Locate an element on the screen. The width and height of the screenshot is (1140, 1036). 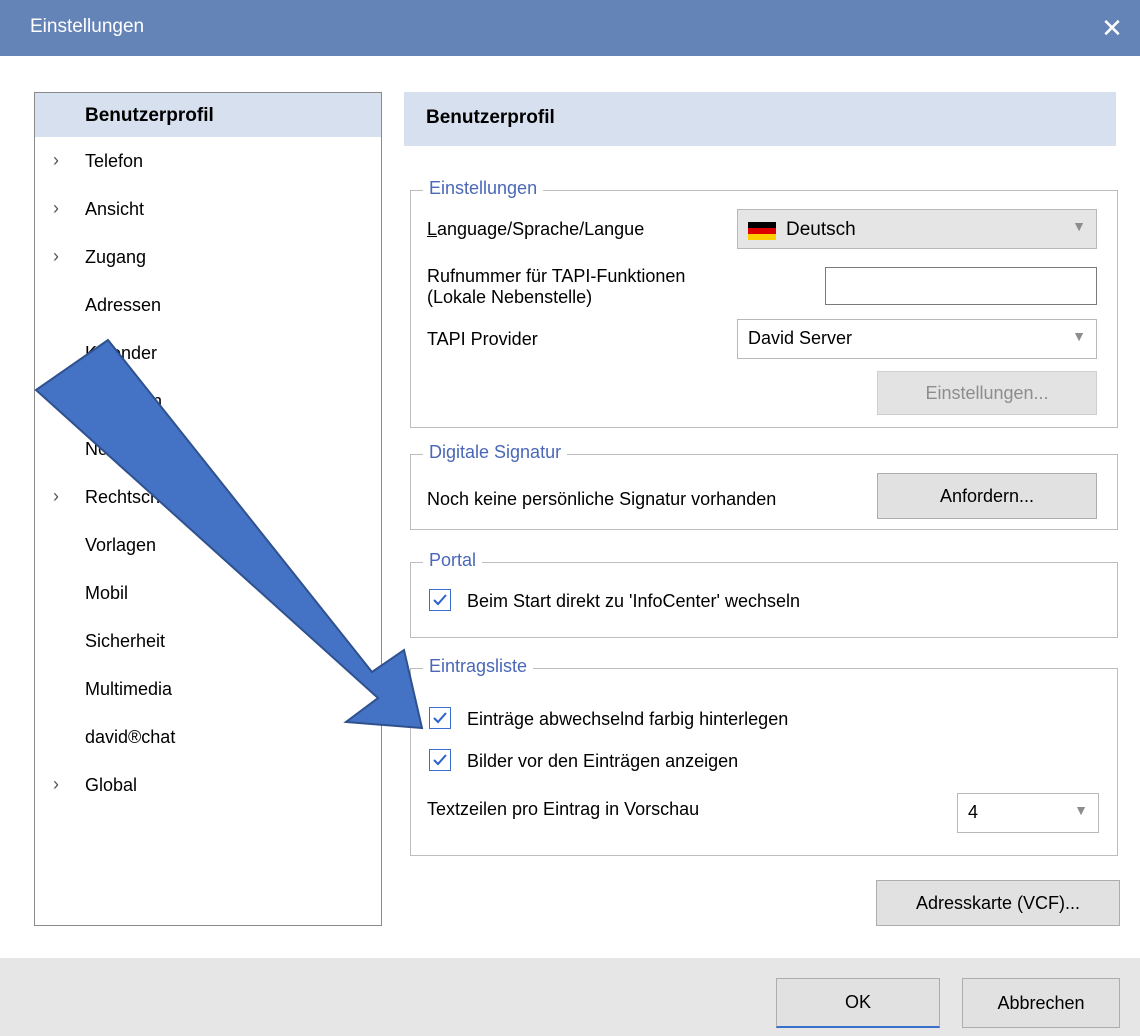
annotation-arrow is located at coordinates (229, 534).